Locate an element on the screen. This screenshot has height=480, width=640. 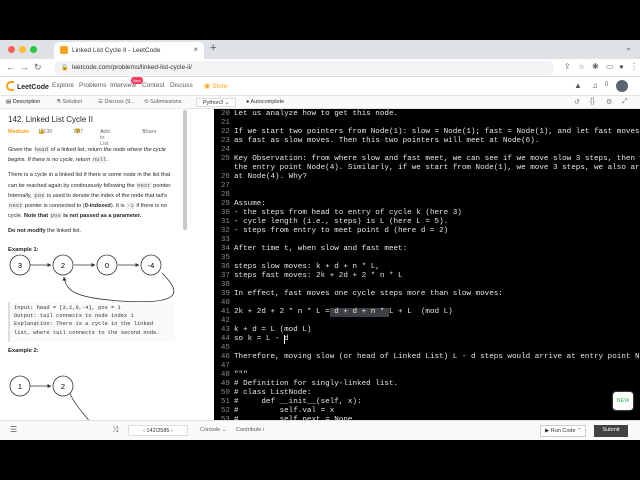
share-page-icon: ⇪ is located at coordinates (567, 66).